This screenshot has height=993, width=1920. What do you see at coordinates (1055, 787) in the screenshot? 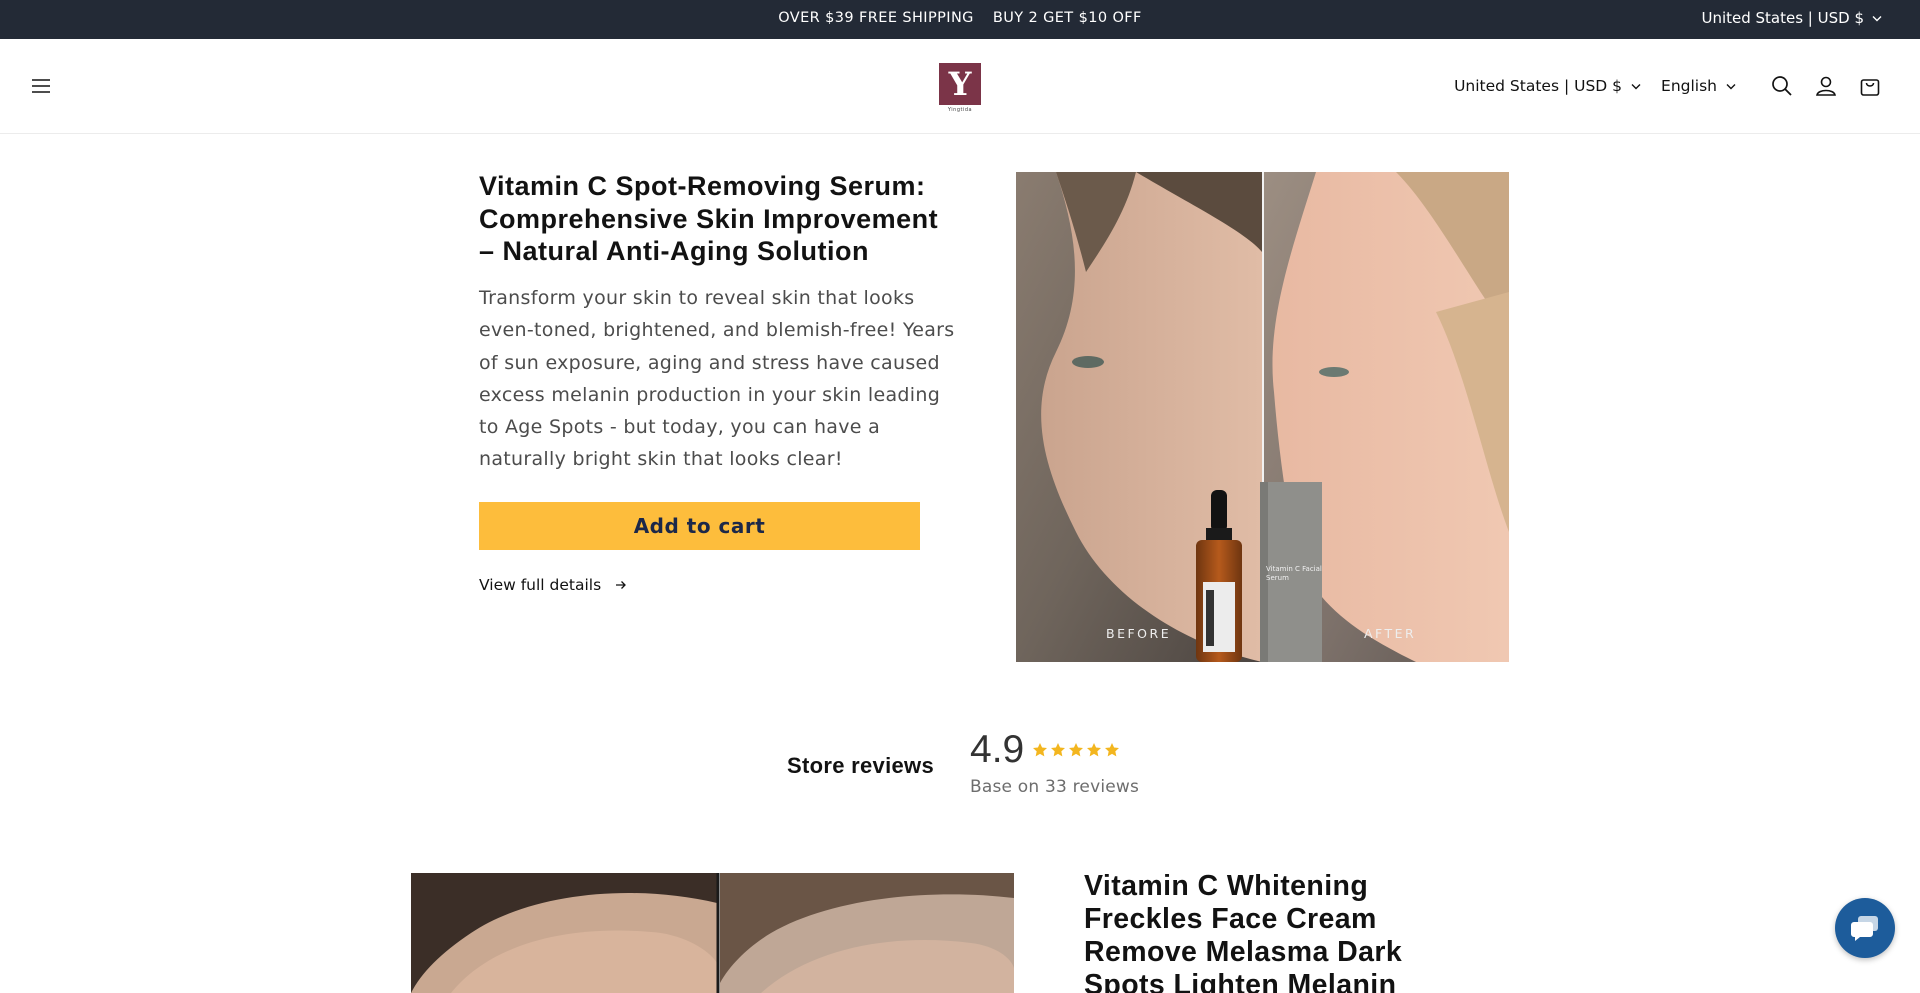
I see `review-count: Base on 33 reviews` at bounding box center [1055, 787].